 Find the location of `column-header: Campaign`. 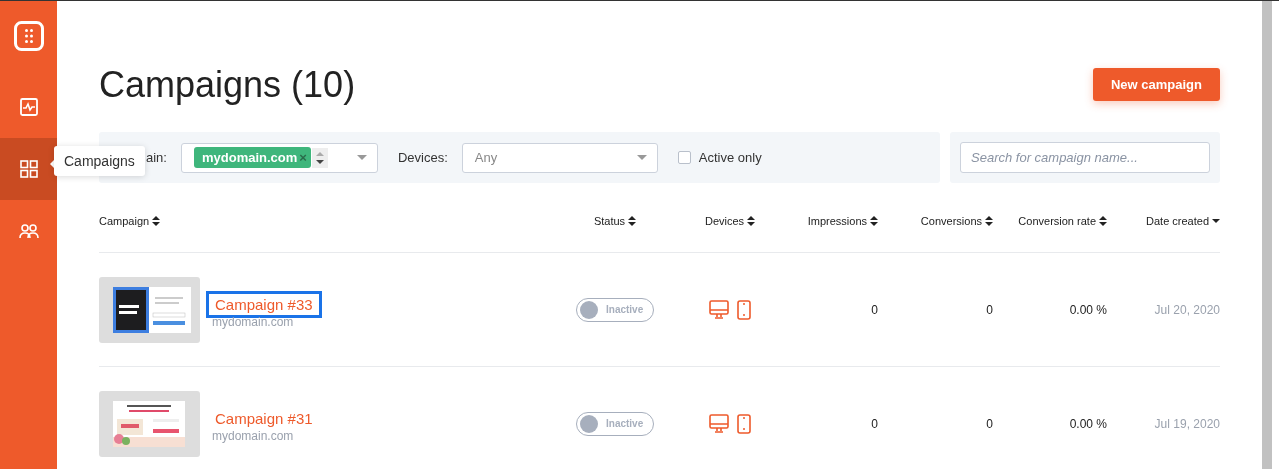

column-header: Campaign is located at coordinates (332, 221).